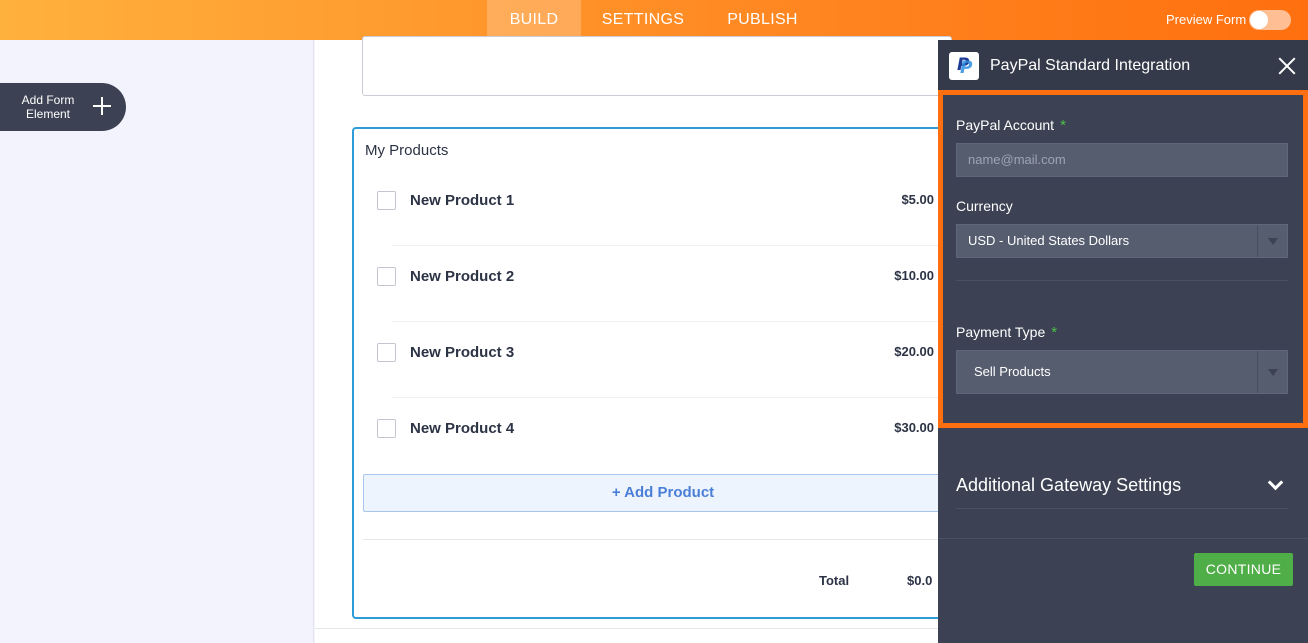 This screenshot has height=643, width=1308. What do you see at coordinates (1001, 332) in the screenshot?
I see `payment-type-label-text: Payment Type` at bounding box center [1001, 332].